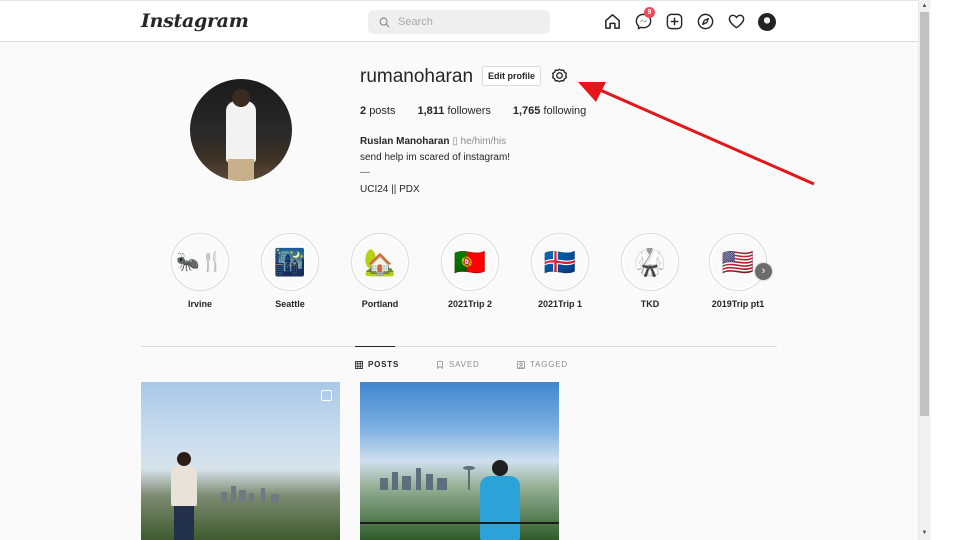 This screenshot has height=540, width=960. Describe the element at coordinates (763, 271) in the screenshot. I see `highlights-next-chevron-icon: ›` at that location.